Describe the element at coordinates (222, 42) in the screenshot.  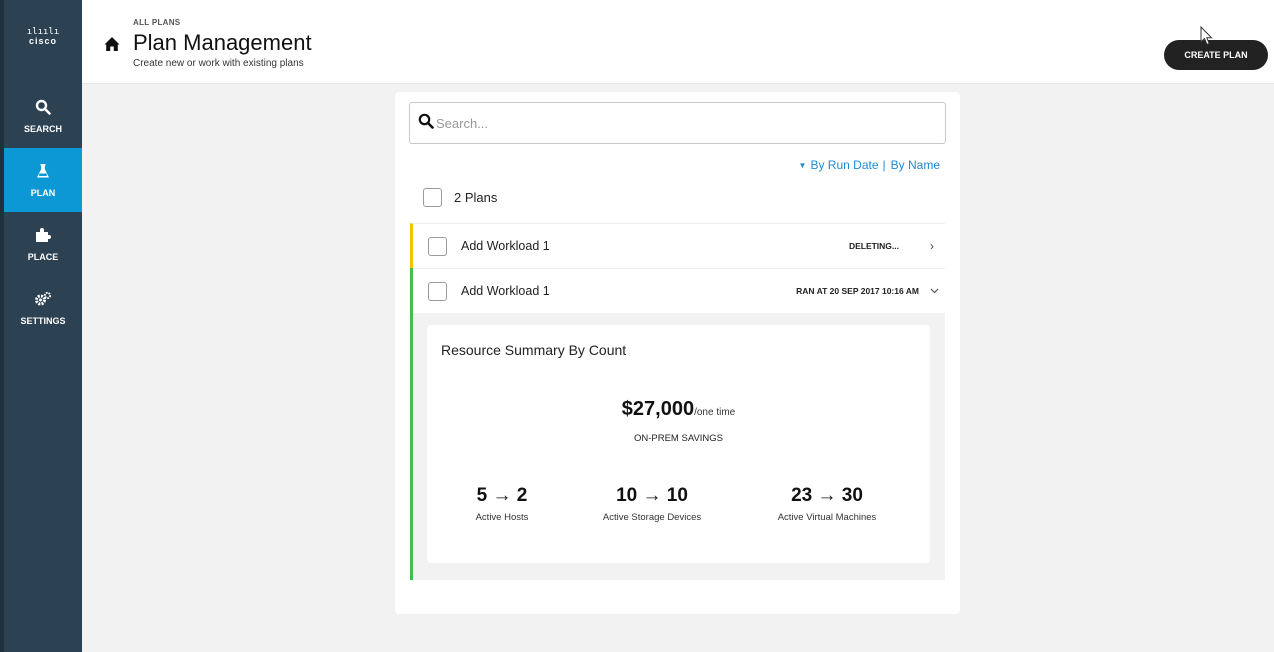
I see `page-title: Plan Management` at that location.